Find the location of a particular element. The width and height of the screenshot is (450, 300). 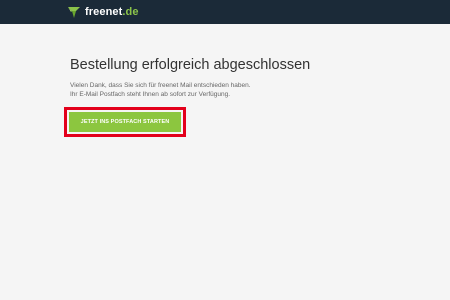

logo-text: freenet.de is located at coordinates (112, 12).